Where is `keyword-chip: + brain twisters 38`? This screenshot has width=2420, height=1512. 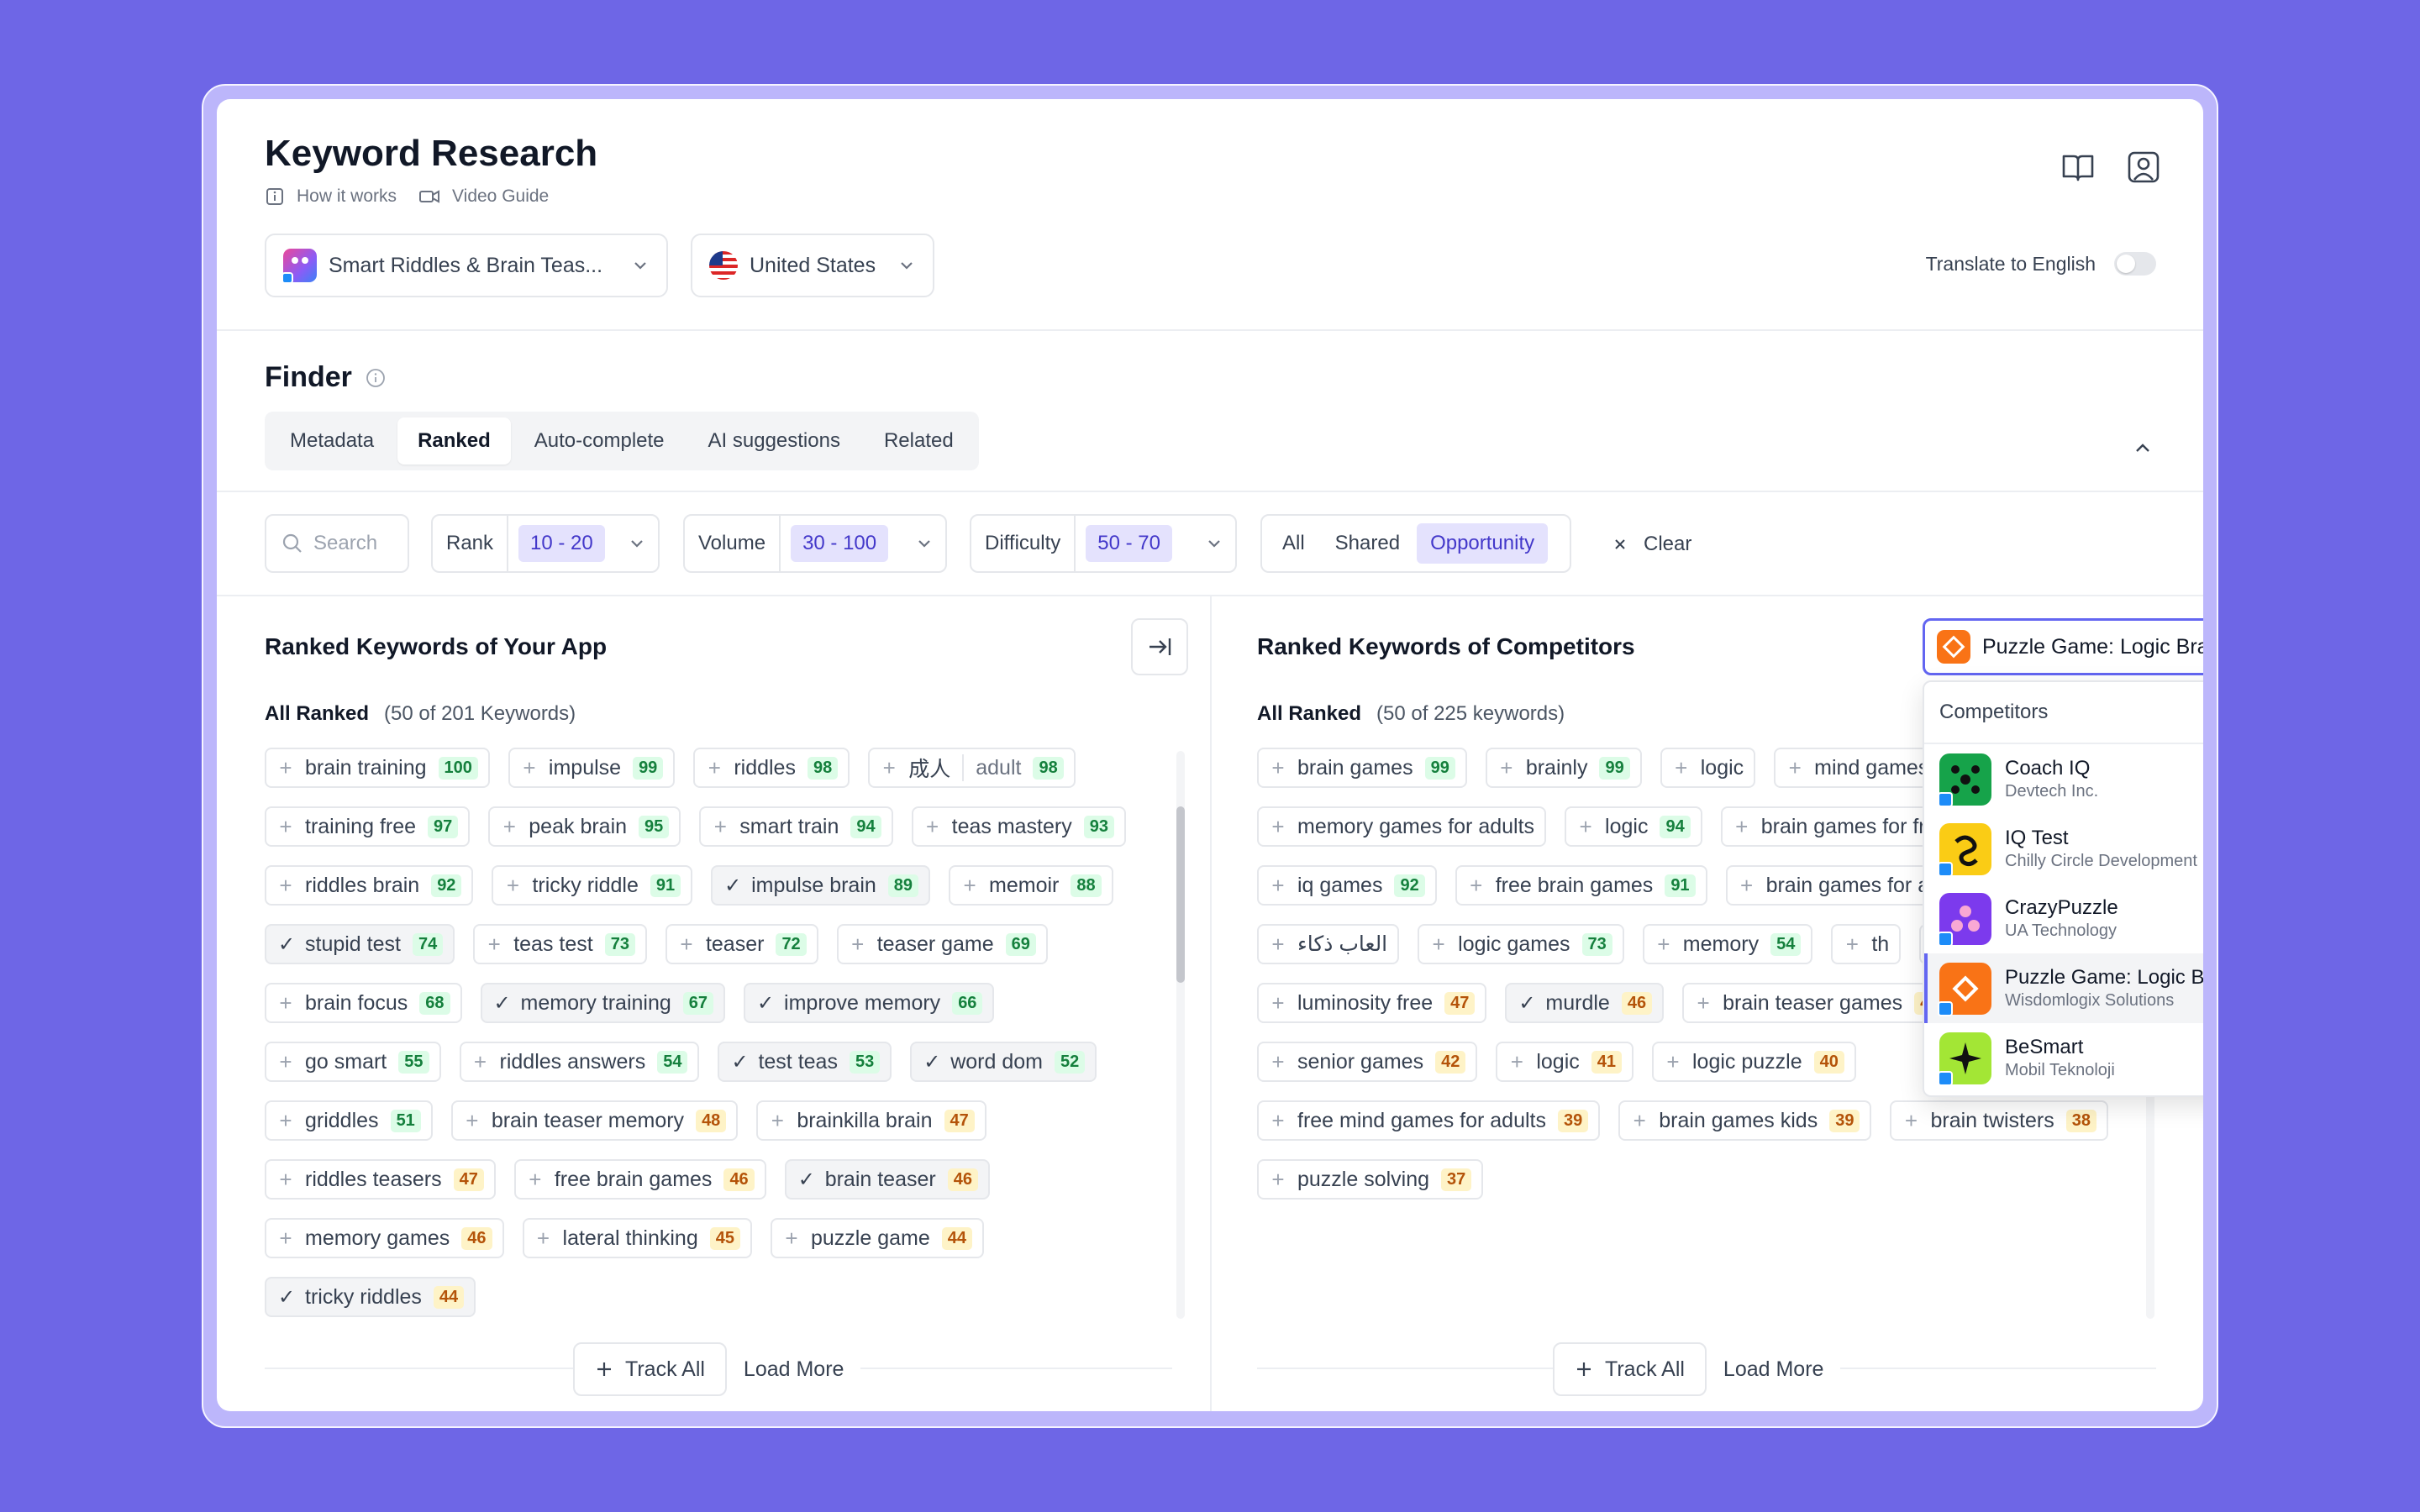
keyword-chip: + brain twisters 38 is located at coordinates (1999, 1120).